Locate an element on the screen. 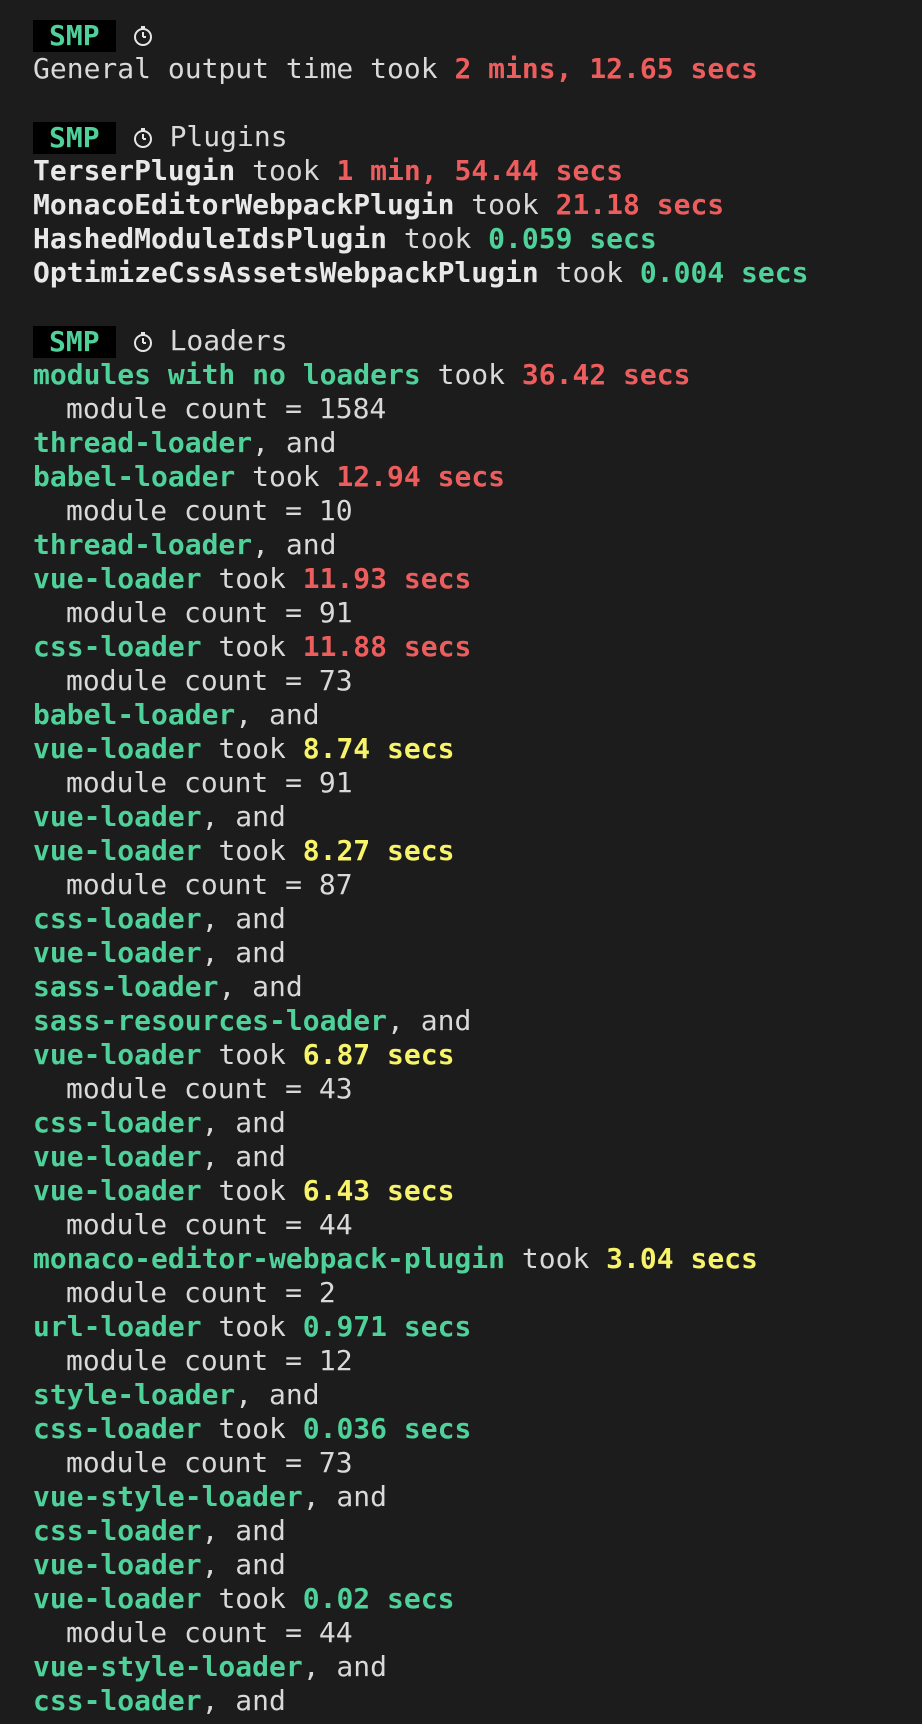 The image size is (922, 1724). loaders-title: Loaders is located at coordinates (228, 340).